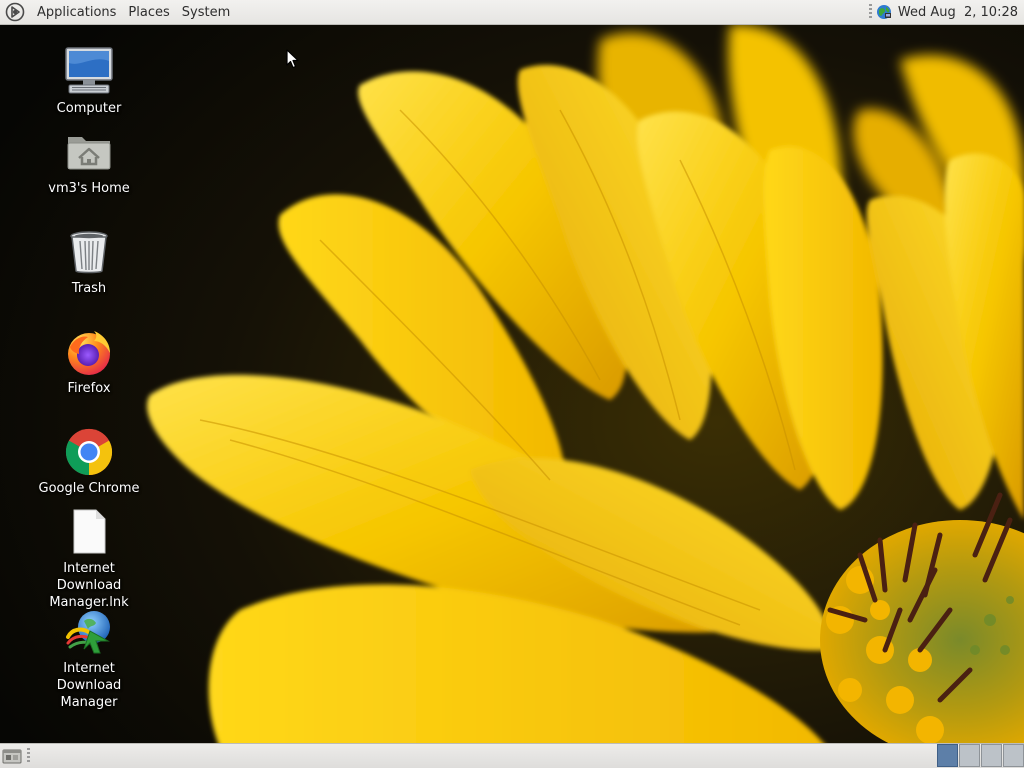 Image resolution: width=1024 pixels, height=768 pixels. Describe the element at coordinates (206, 12) in the screenshot. I see `system-menu: System` at that location.